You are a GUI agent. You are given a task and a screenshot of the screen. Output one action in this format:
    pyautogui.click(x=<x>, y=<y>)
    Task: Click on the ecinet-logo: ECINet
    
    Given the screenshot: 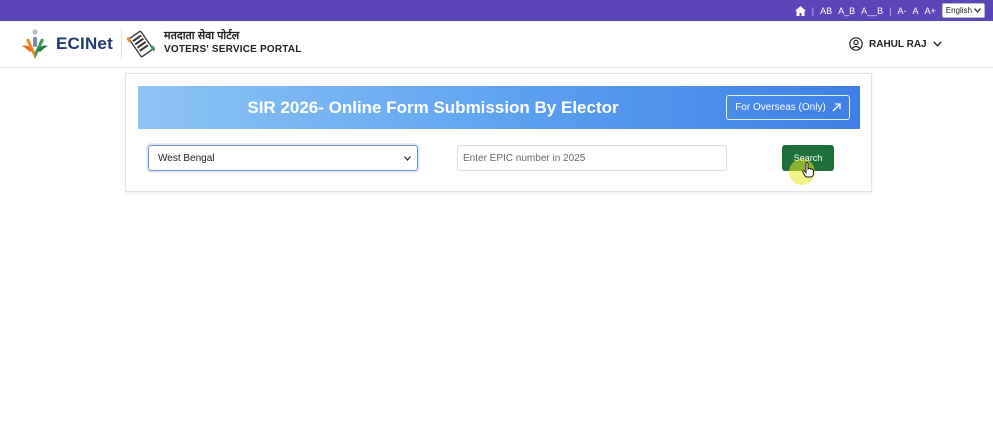 What is the action you would take?
    pyautogui.click(x=66, y=44)
    